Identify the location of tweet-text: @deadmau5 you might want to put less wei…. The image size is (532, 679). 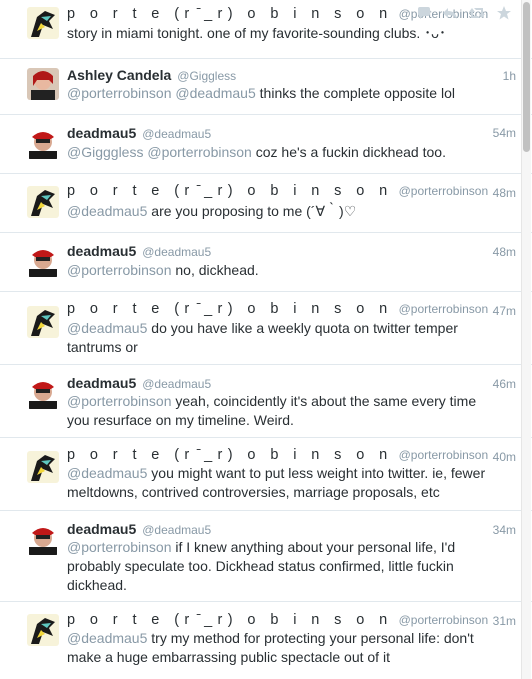
(276, 482).